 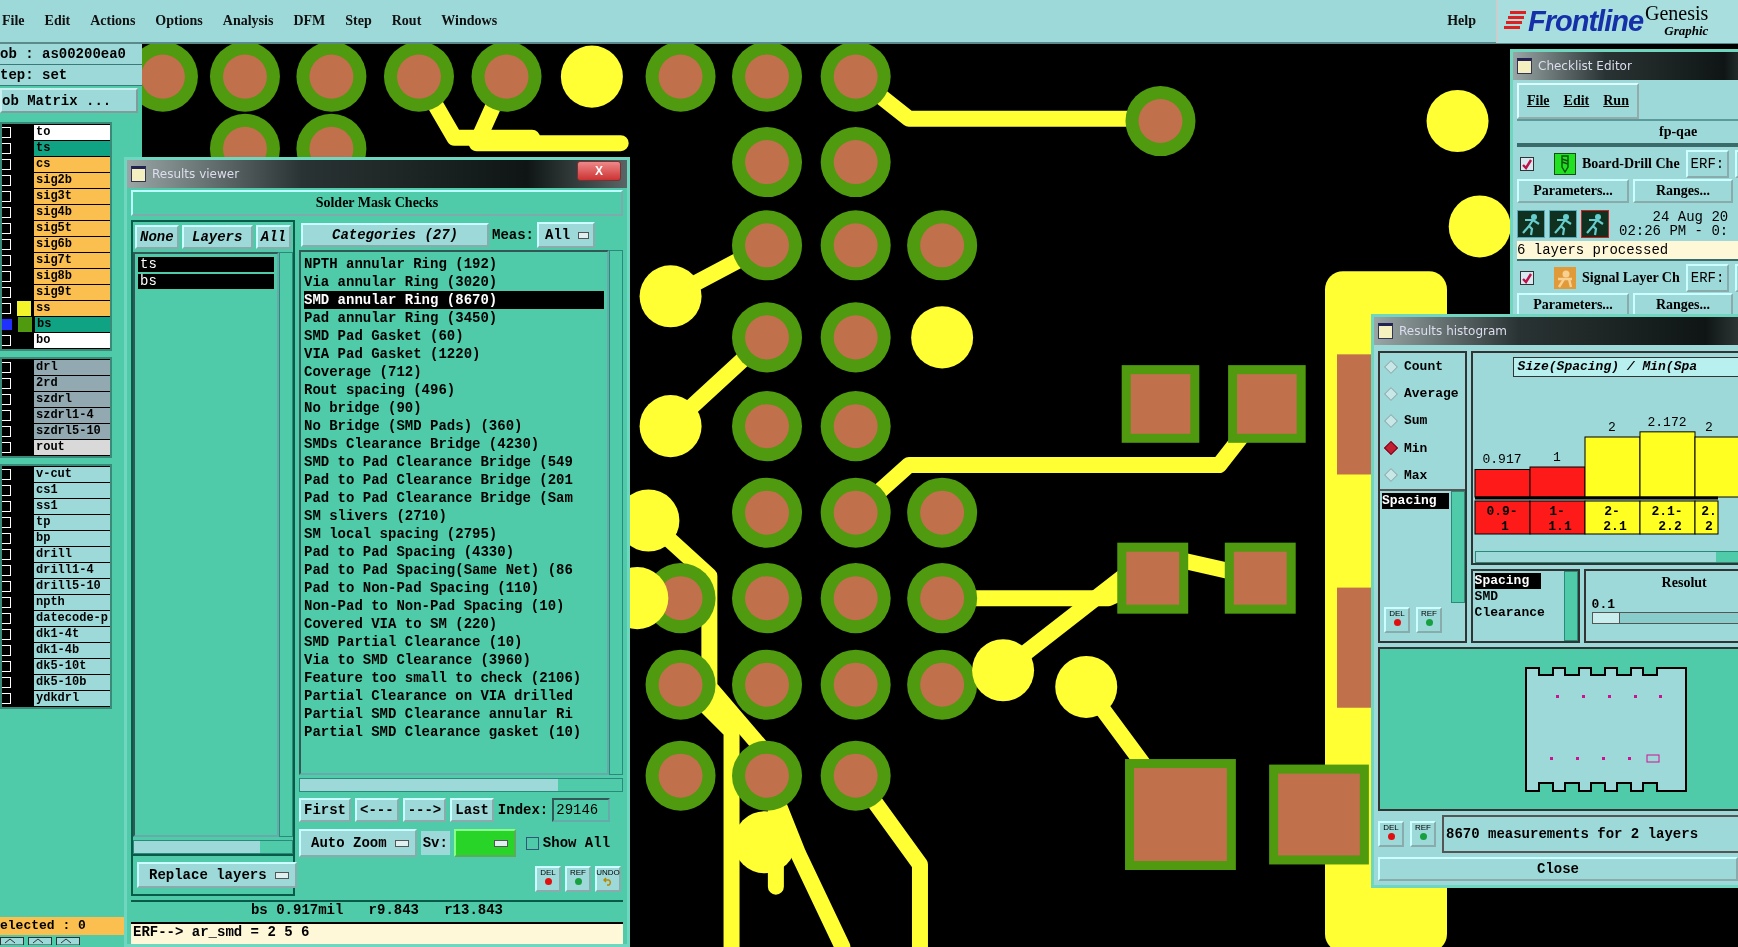 What do you see at coordinates (72, 618) in the screenshot?
I see `layer-name: datecode-p` at bounding box center [72, 618].